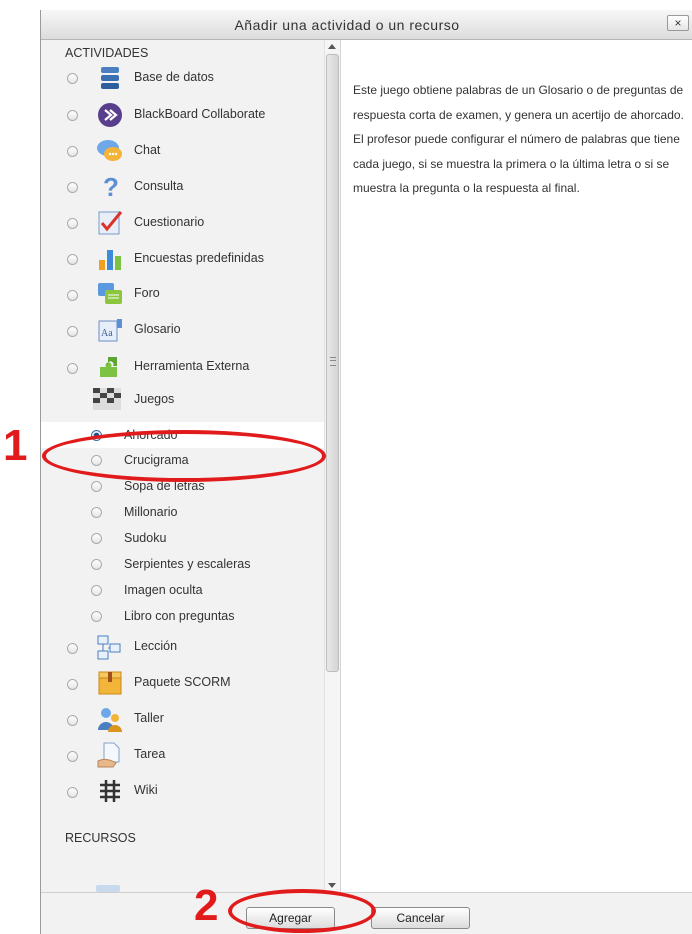 The height and width of the screenshot is (934, 692). Describe the element at coordinates (100, 838) in the screenshot. I see `section-resources: RECURSOS` at that location.